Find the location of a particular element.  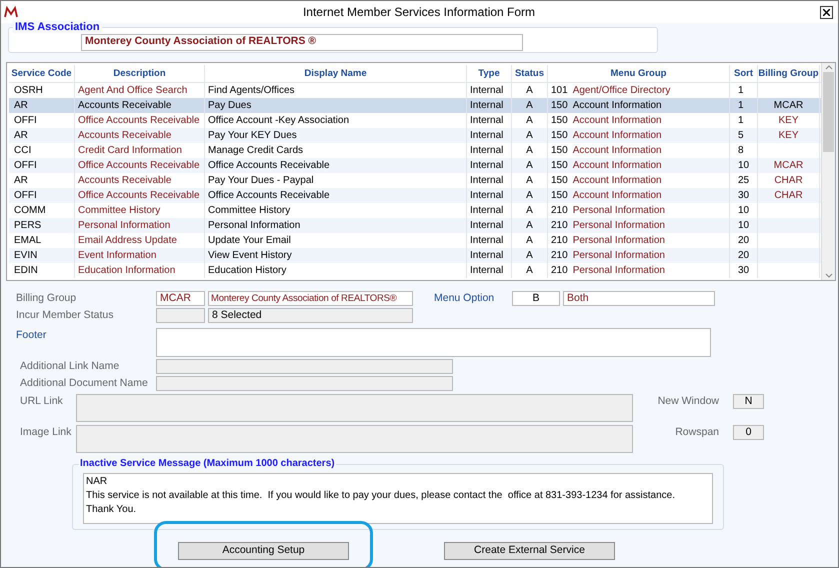

field-label: Footer is located at coordinates (31, 335).